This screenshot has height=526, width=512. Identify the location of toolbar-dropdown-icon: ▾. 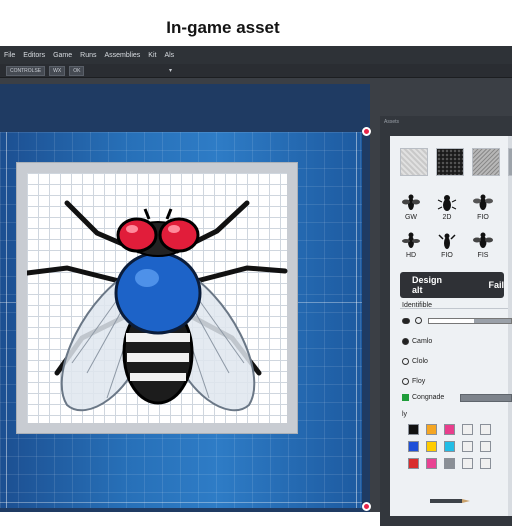
(170, 70).